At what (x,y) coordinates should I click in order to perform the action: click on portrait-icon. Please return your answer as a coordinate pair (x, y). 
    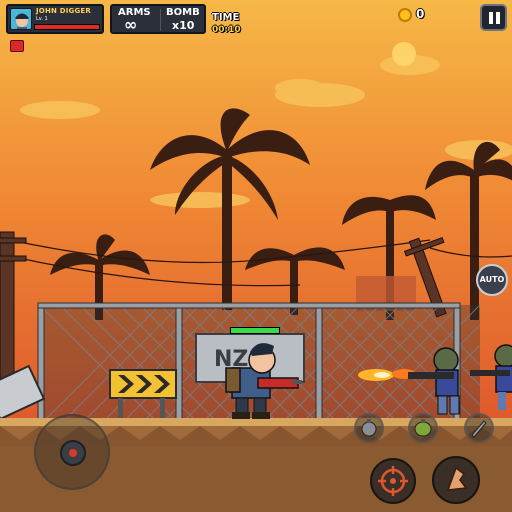
    Looking at the image, I should click on (21, 19).